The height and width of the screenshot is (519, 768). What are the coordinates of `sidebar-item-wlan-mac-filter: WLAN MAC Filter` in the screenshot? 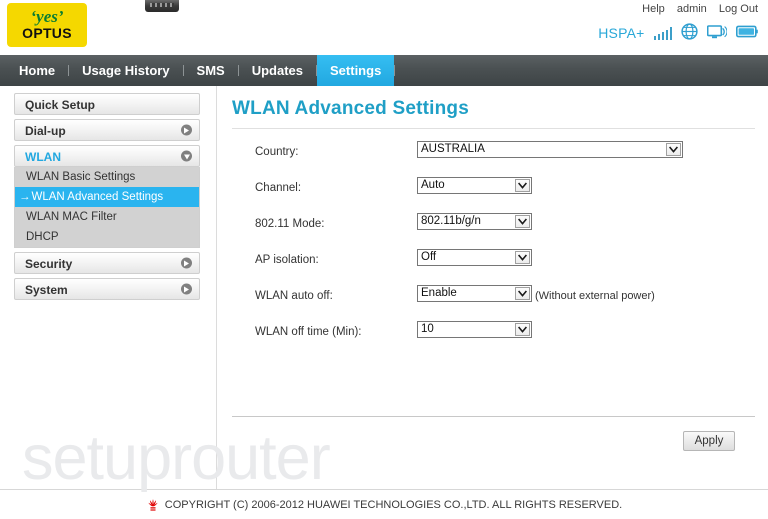 It's located at (107, 217).